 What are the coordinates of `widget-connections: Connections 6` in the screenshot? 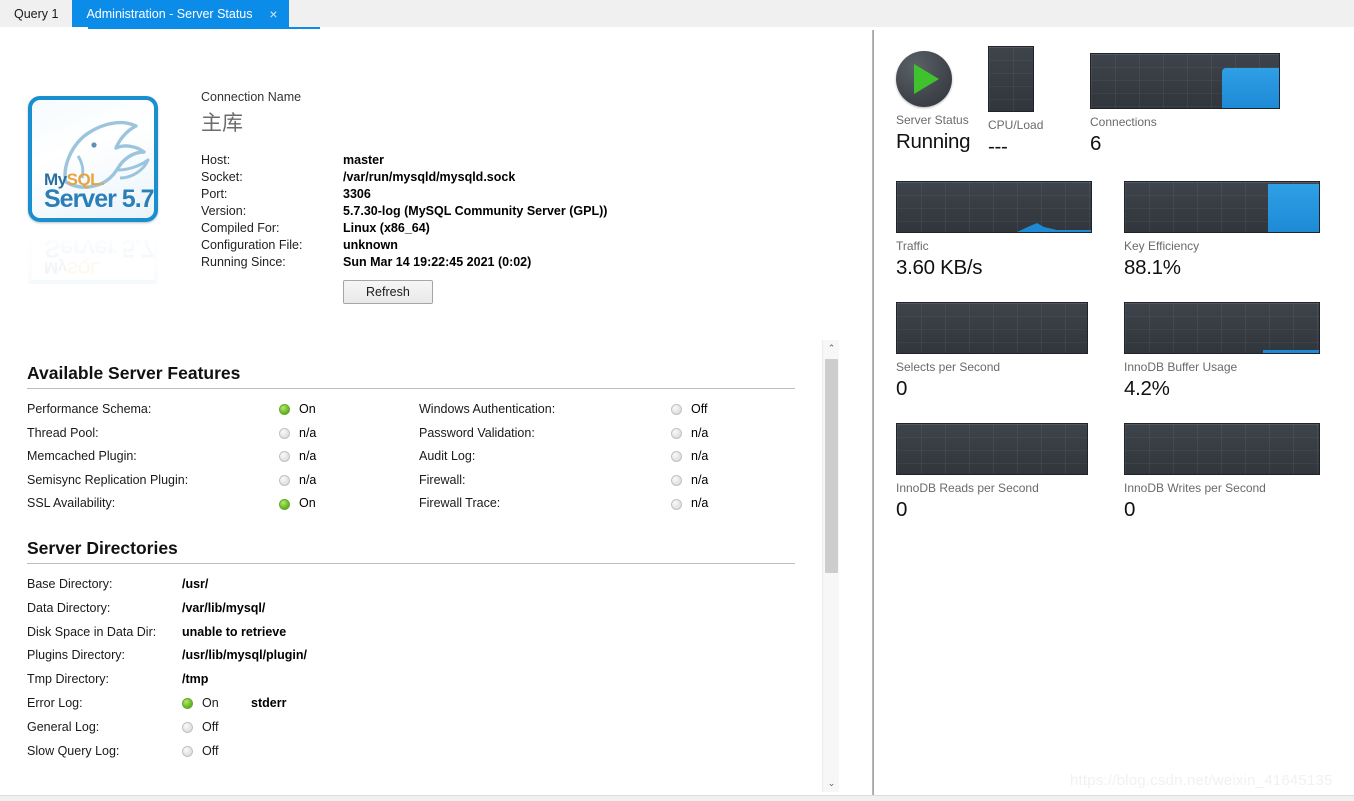 It's located at (1190, 101).